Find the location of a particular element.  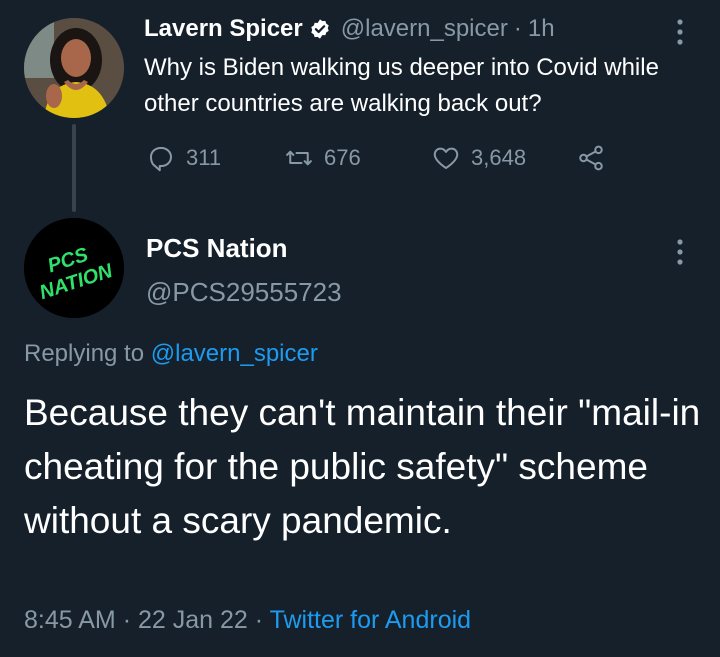

tweet-timestamp: 8:45 AM is located at coordinates (70, 620).